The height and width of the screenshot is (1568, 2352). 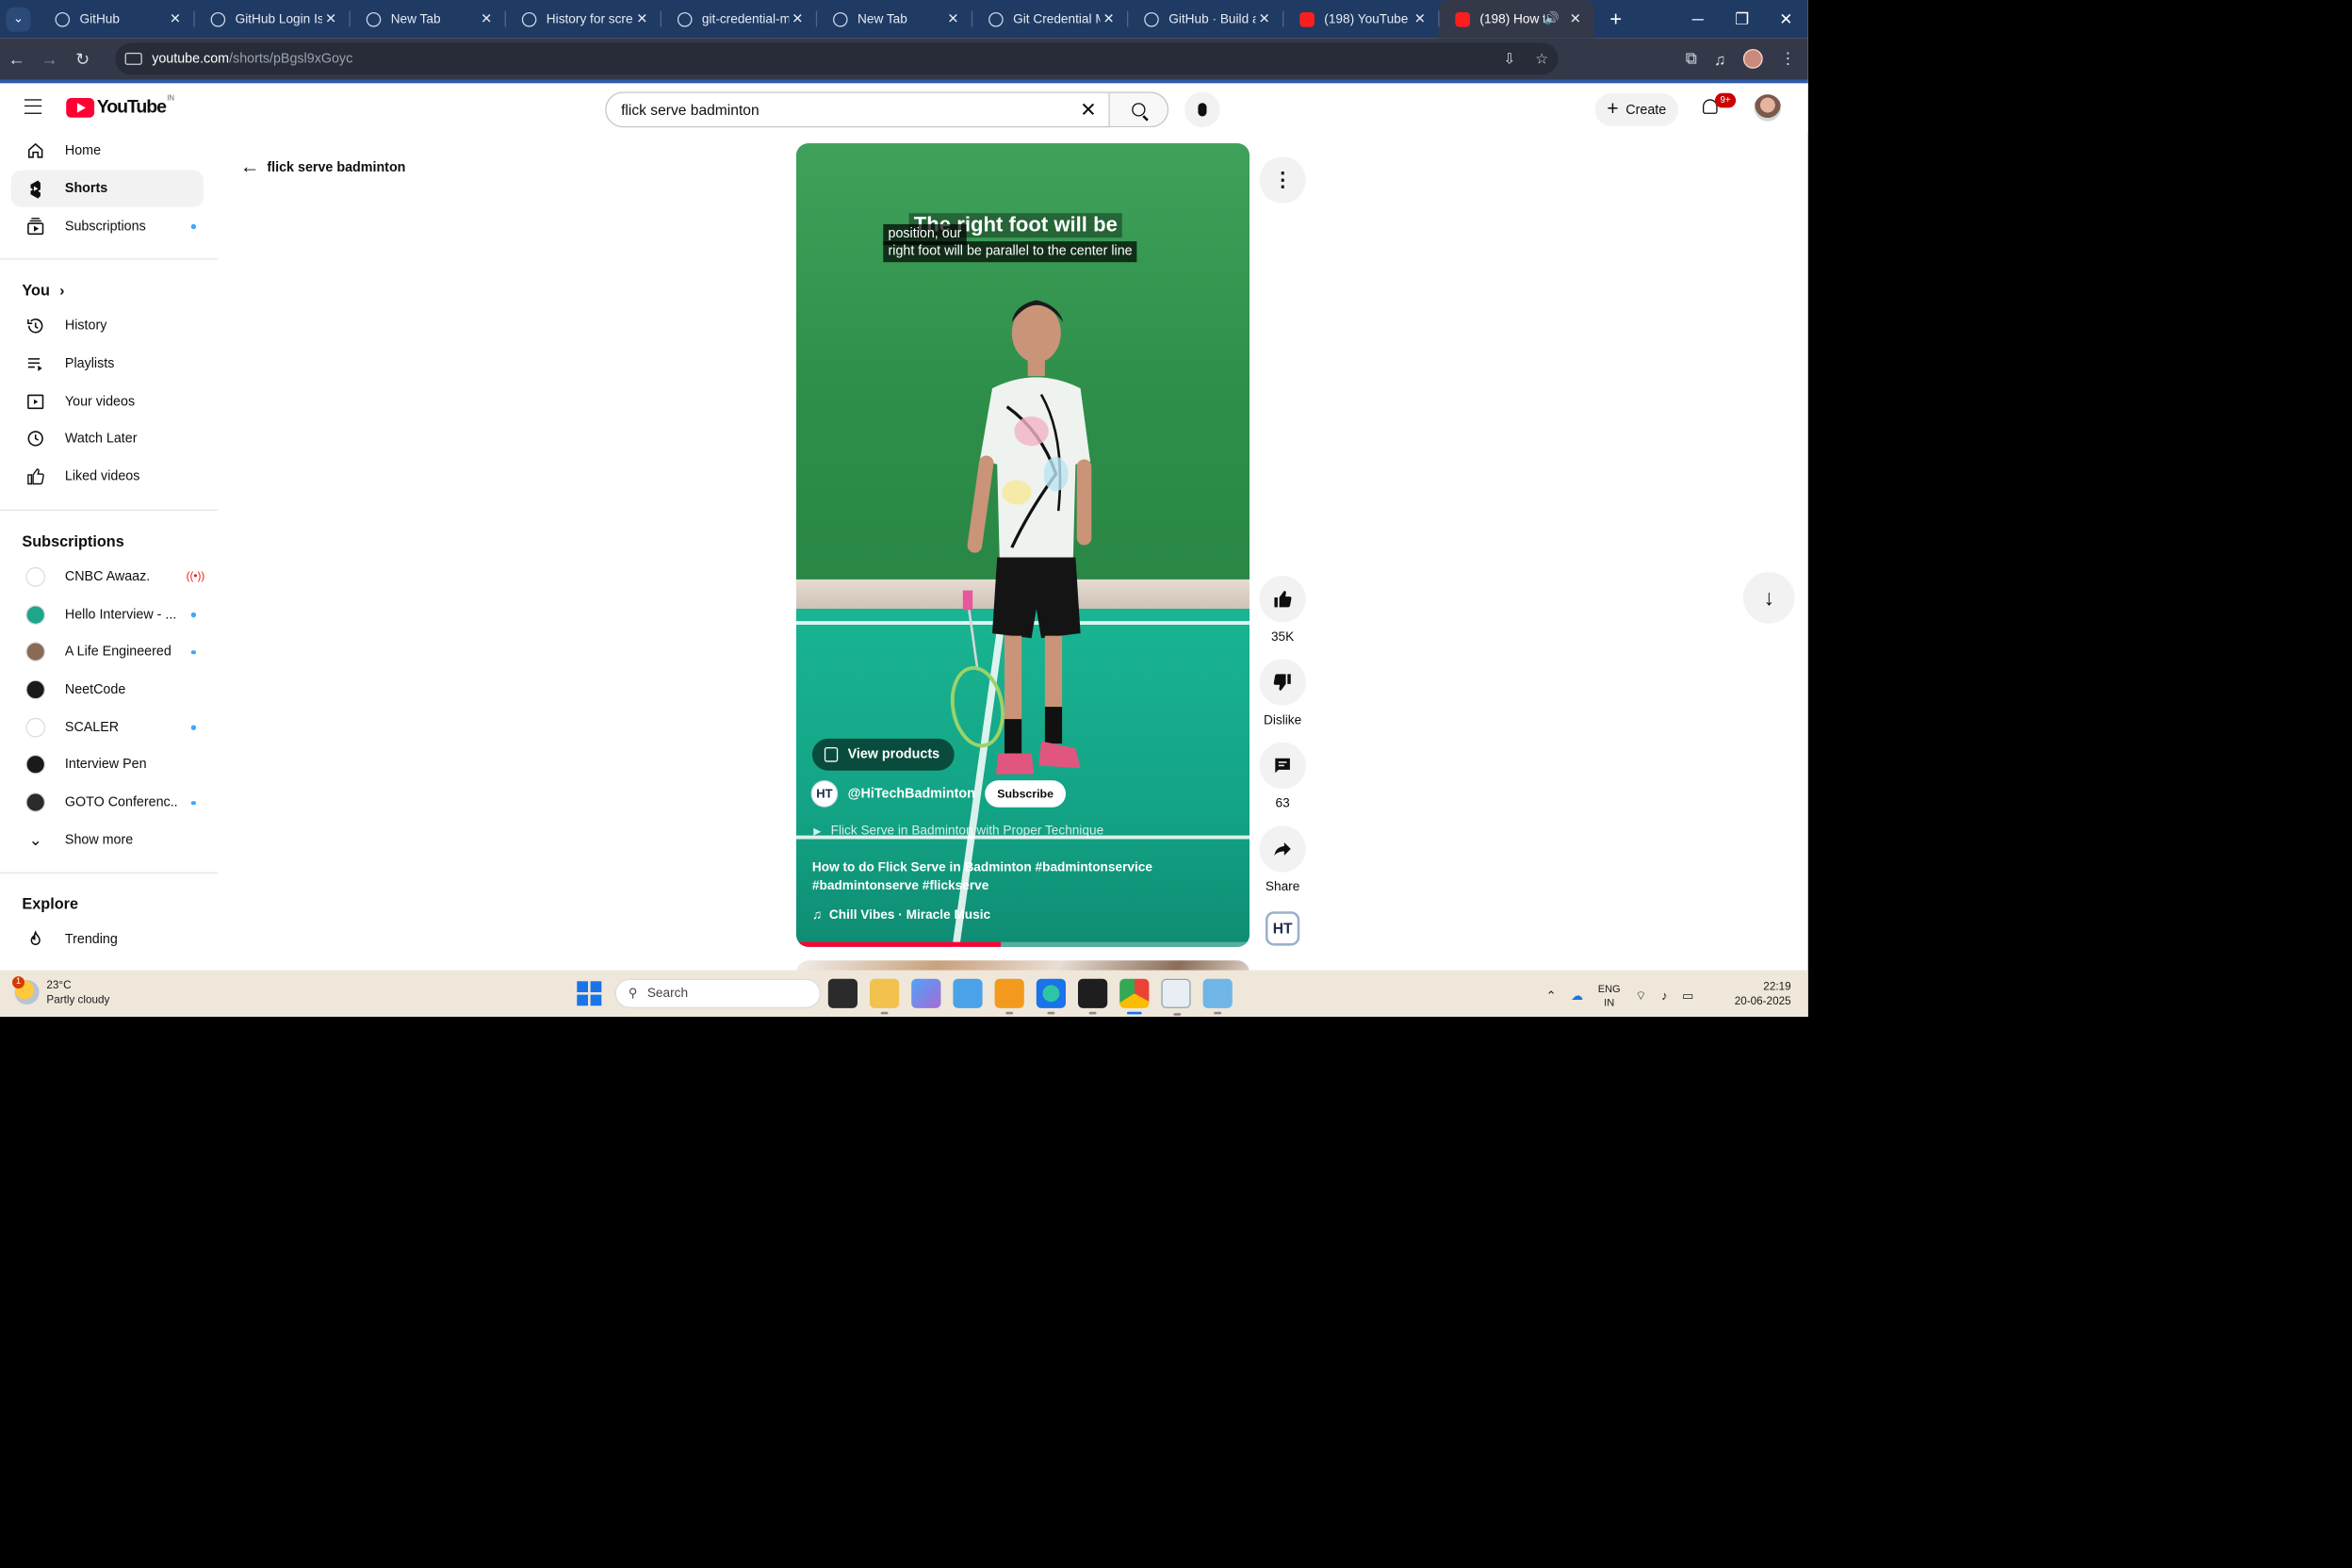 I want to click on copilot-icon, so click(x=926, y=993).